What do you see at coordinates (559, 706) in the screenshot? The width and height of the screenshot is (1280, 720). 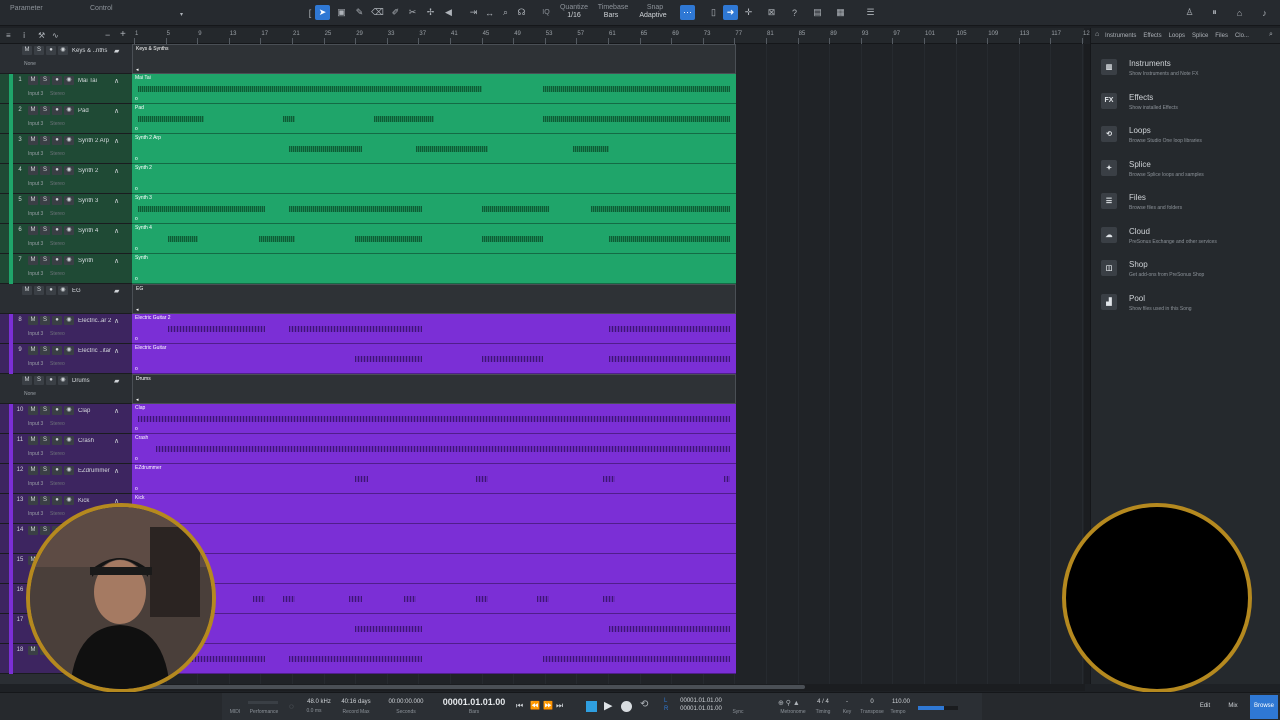 I see `forward-end-icon: ⏭` at bounding box center [559, 706].